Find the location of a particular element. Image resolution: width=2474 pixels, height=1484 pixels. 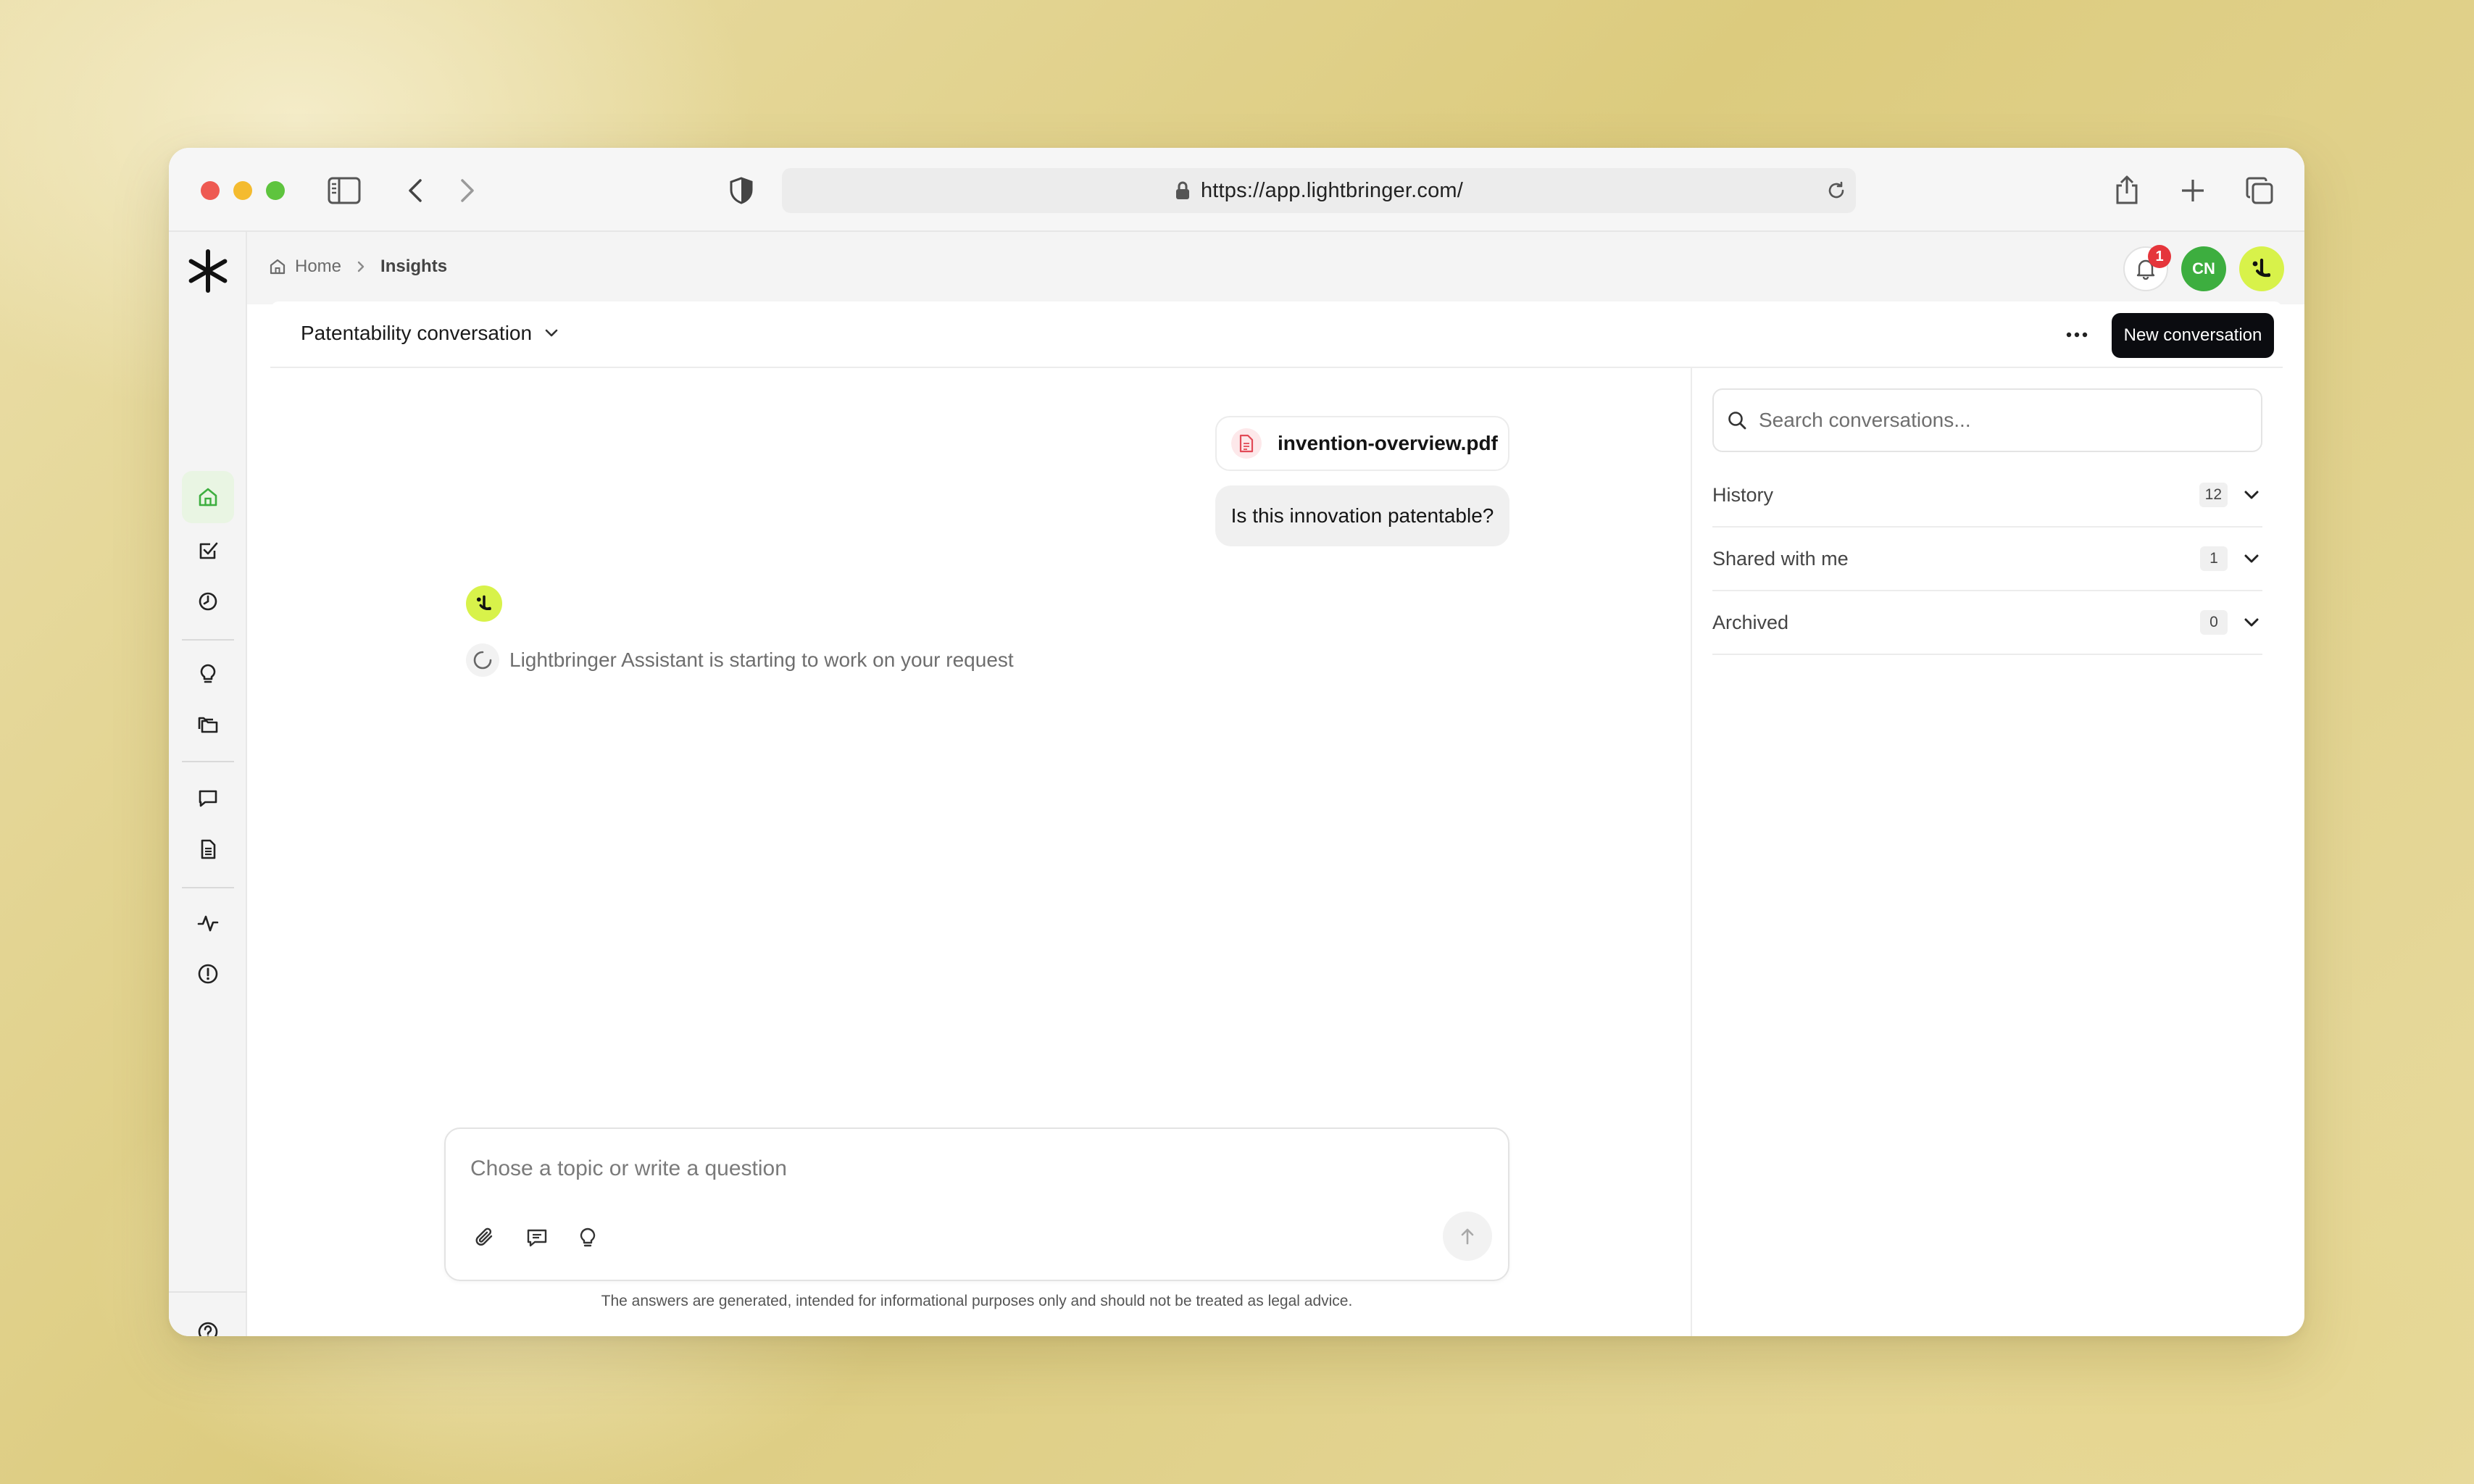

alert-icon is located at coordinates (208, 974).